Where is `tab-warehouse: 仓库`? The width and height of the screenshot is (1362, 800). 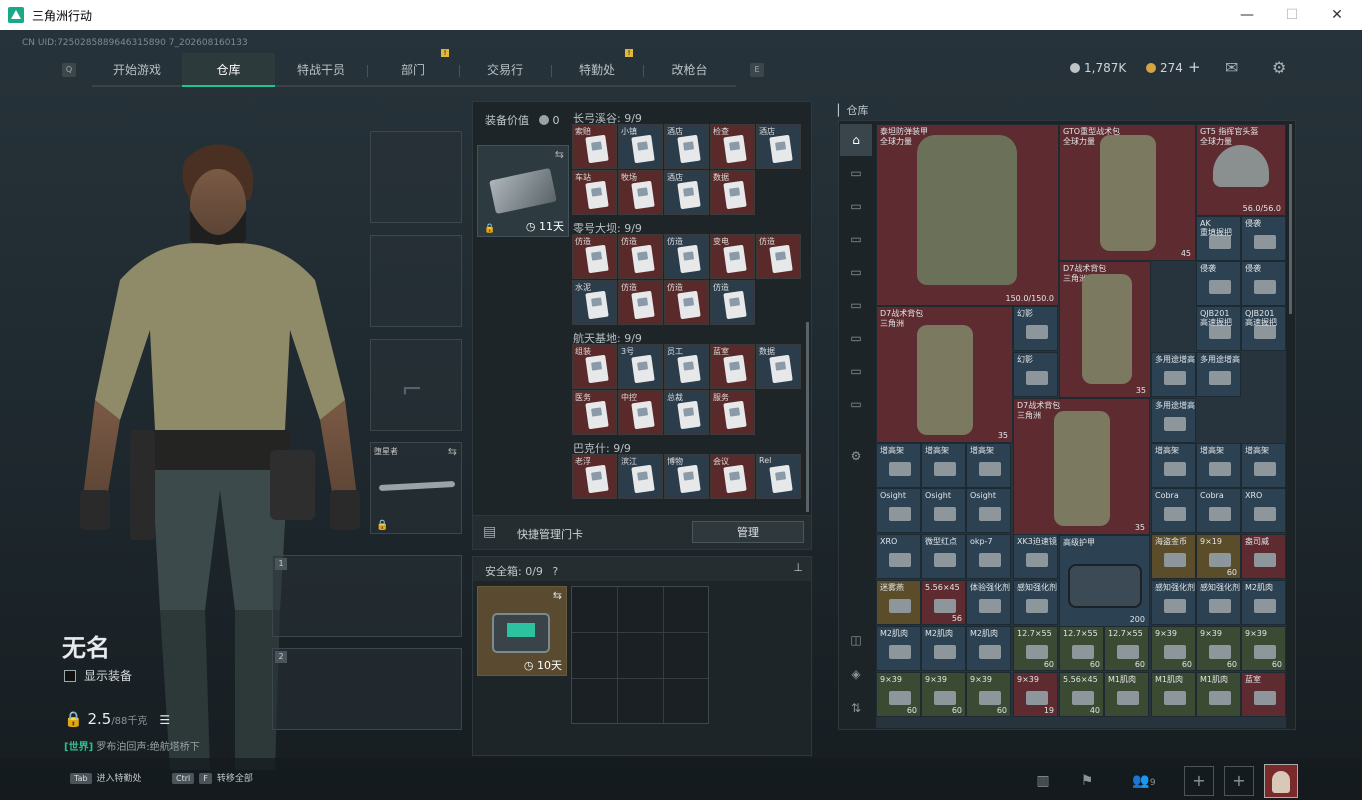 tab-warehouse: 仓库 is located at coordinates (228, 70).